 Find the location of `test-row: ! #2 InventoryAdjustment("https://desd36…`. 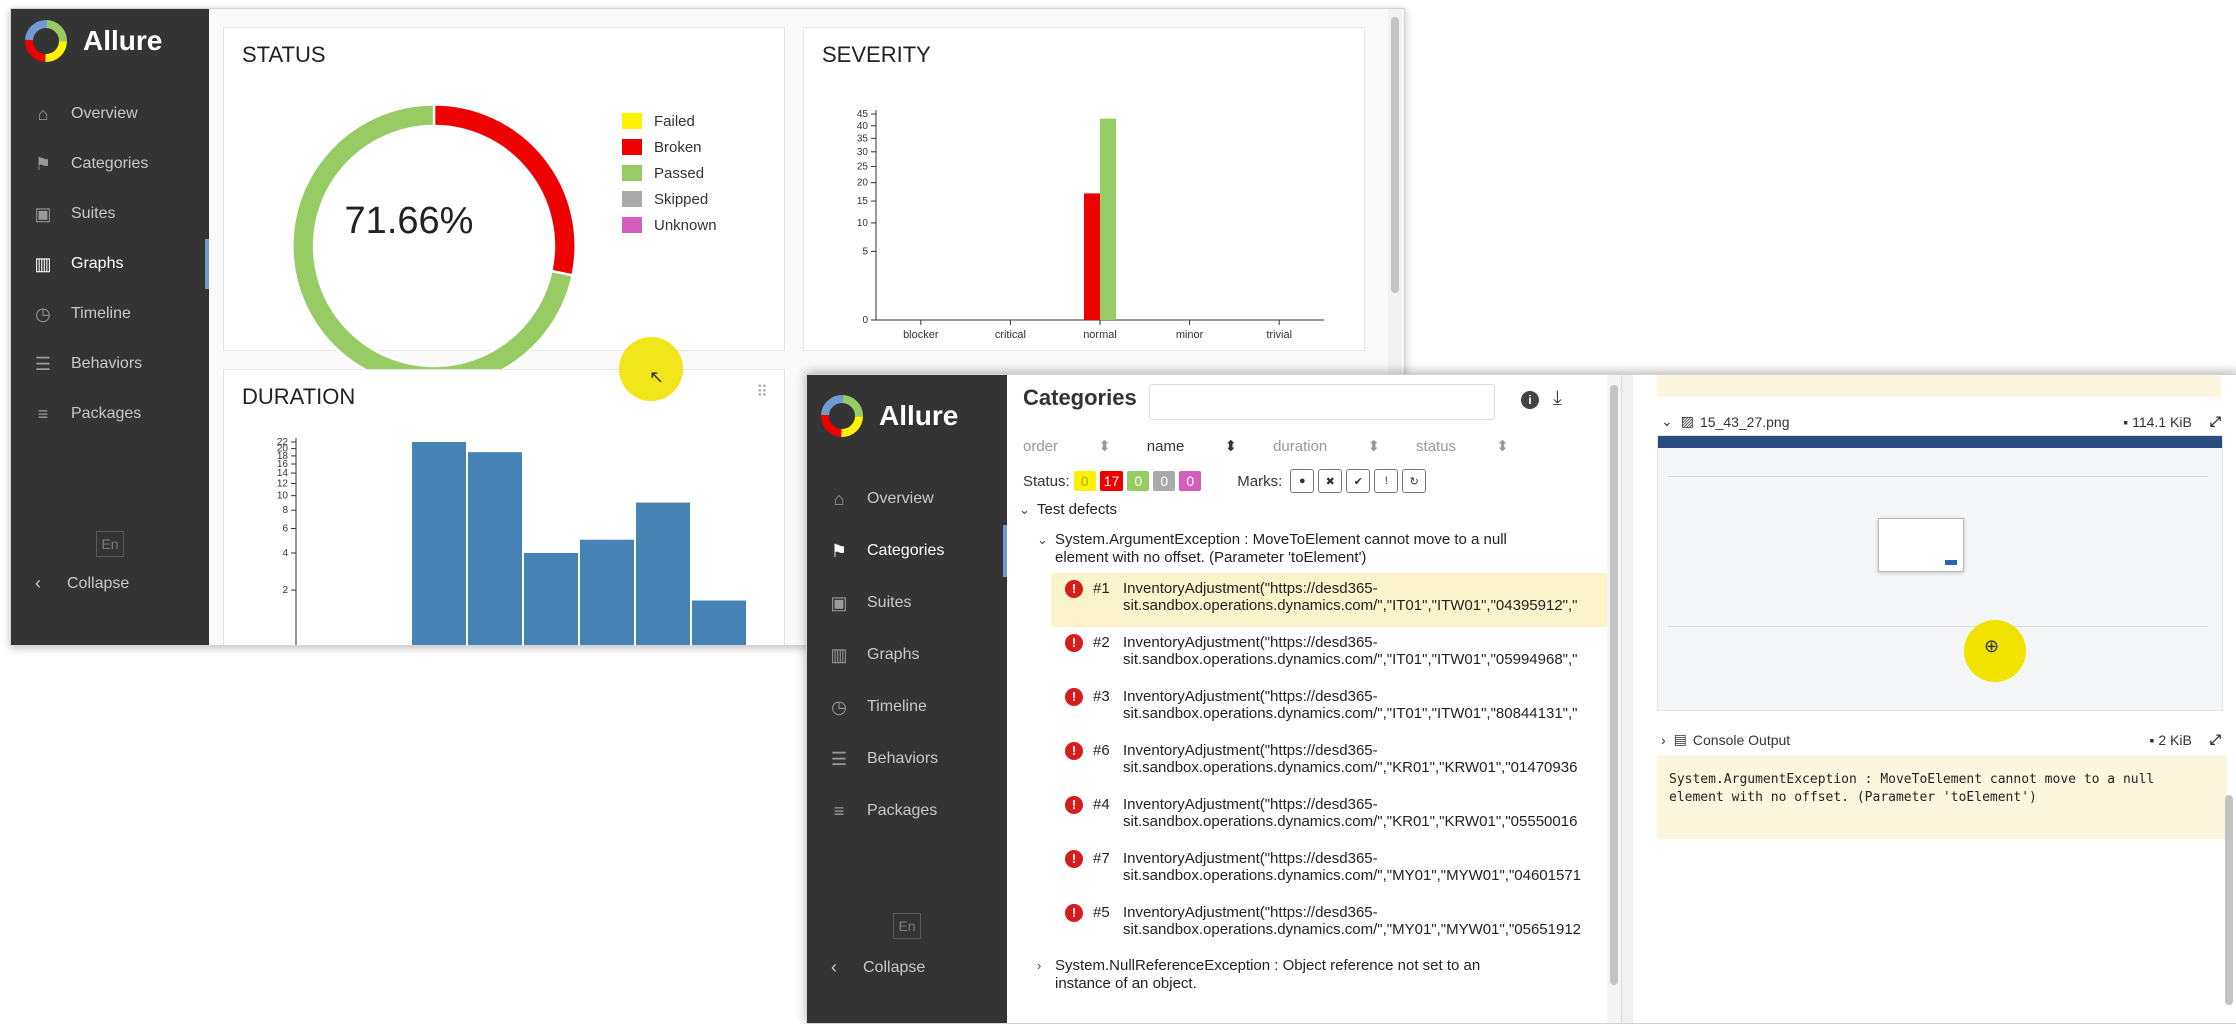

test-row: ! #2 InventoryAdjustment("https://desd36… is located at coordinates (1329, 654).